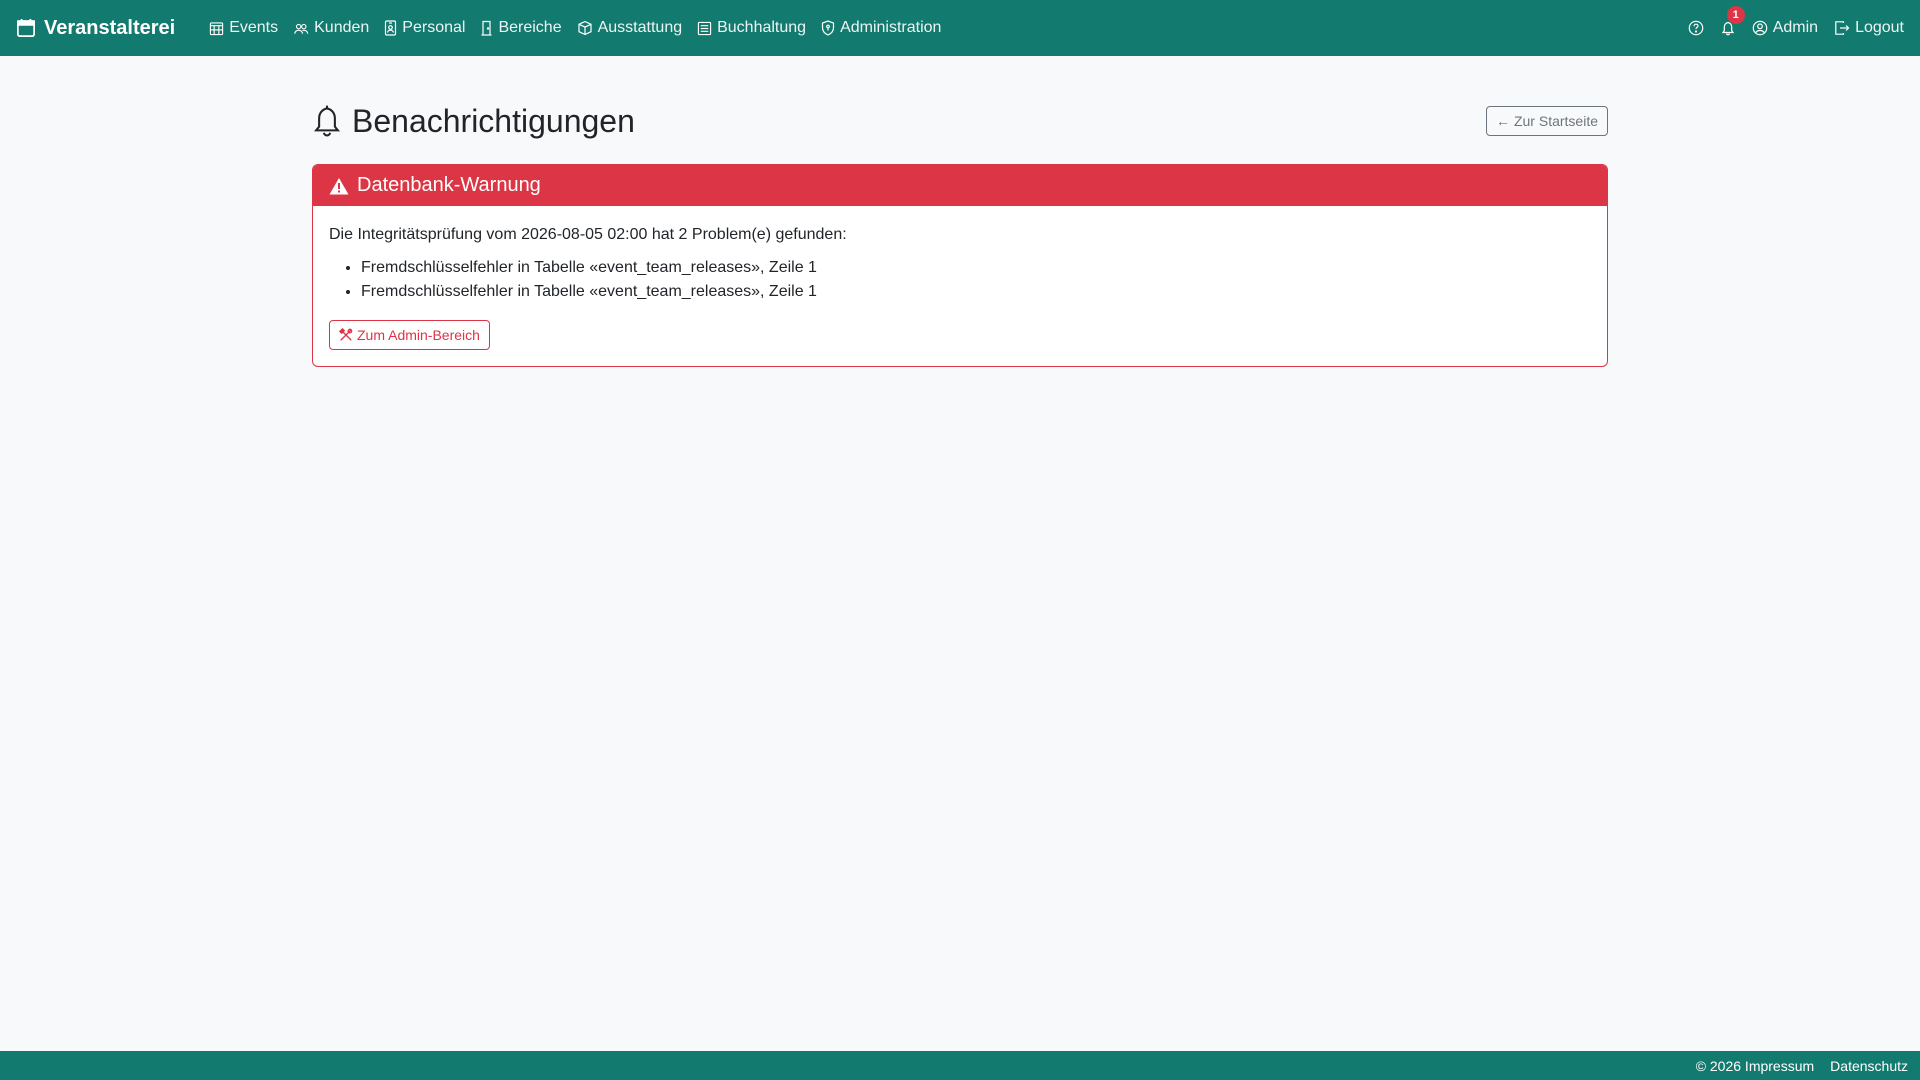 This screenshot has height=1080, width=1920. I want to click on calendar-grid-icon, so click(217, 28).